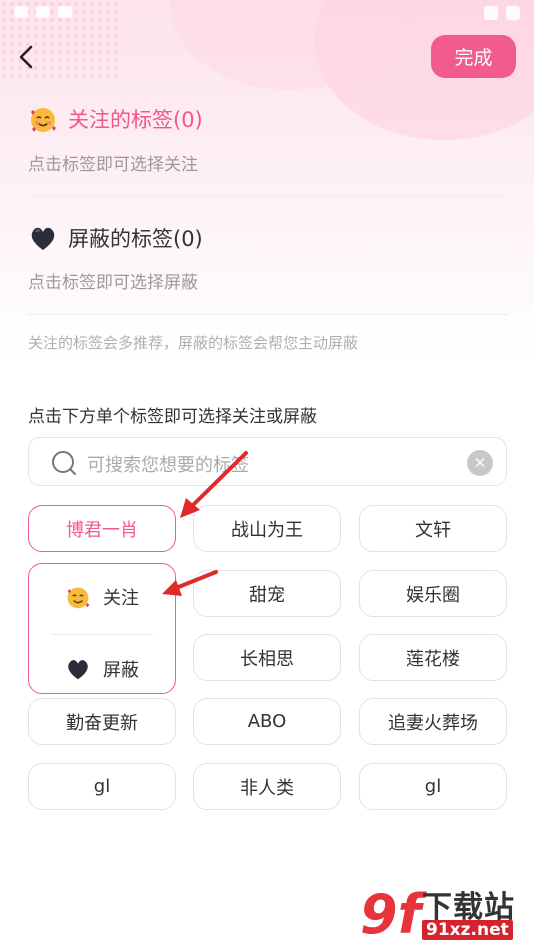  I want to click on instruction-text: 点击下方单个标签即可选择关注或屏蔽, so click(172, 417).